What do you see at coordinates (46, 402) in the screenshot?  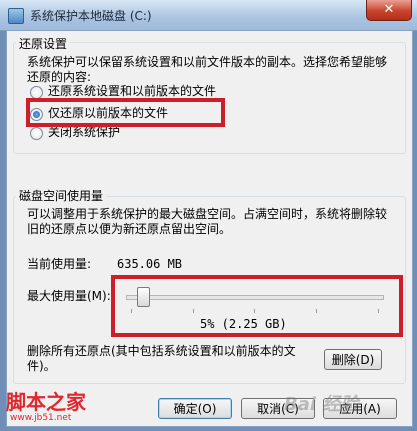 I see `watermark-logo: 脚本之家` at bounding box center [46, 402].